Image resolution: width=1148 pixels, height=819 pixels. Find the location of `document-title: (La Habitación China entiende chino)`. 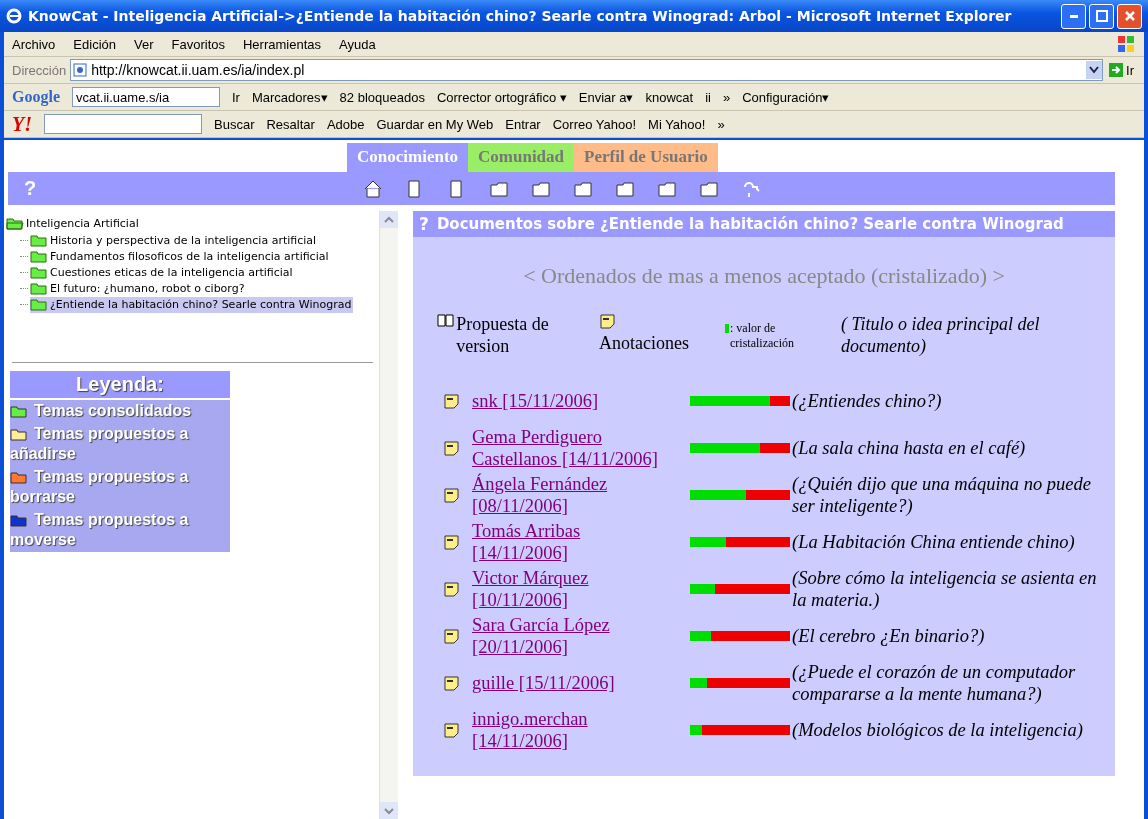

document-title: (La Habitación China entiende chino) is located at coordinates (934, 542).